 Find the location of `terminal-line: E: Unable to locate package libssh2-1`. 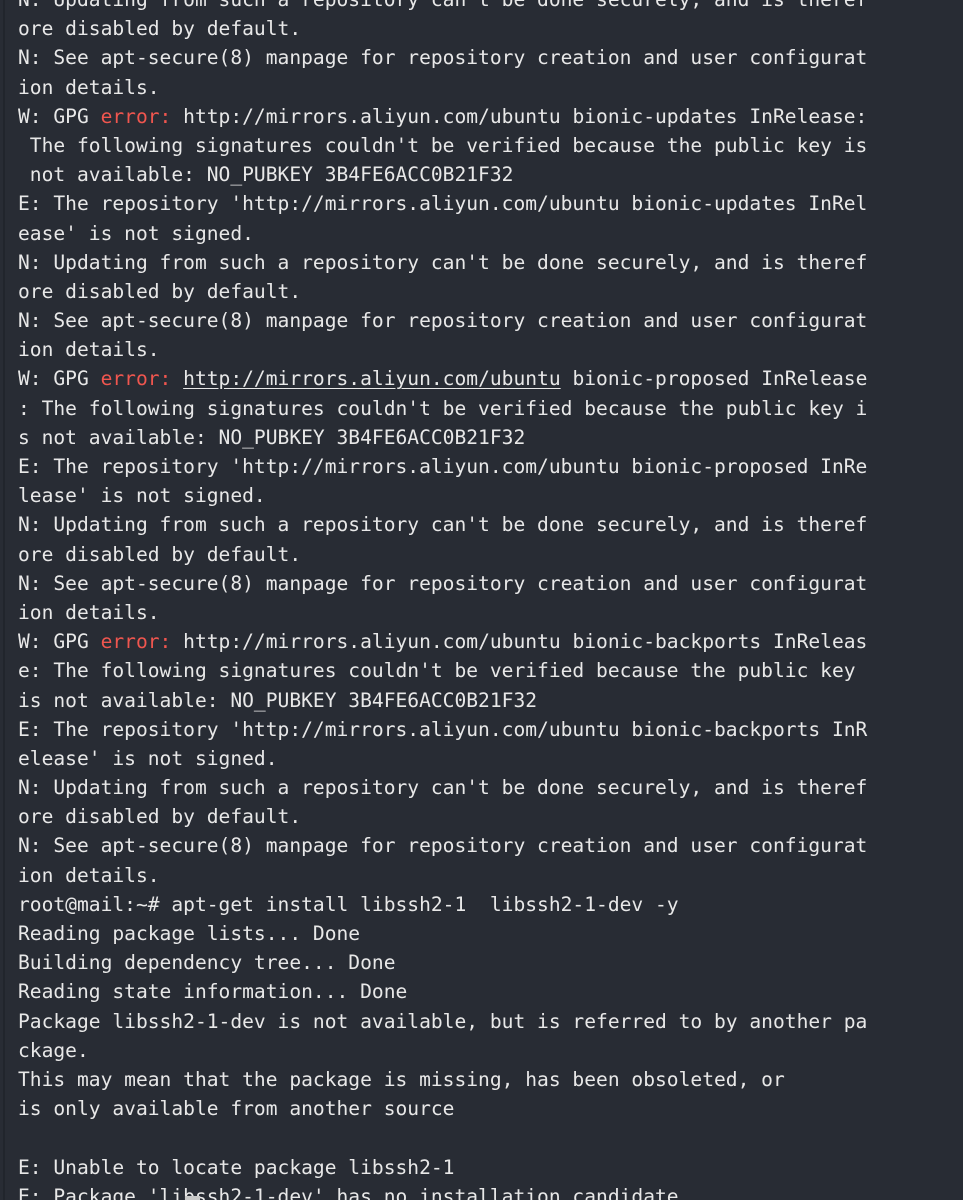

terminal-line: E: Unable to locate package libssh2-1 is located at coordinates (236, 1167).